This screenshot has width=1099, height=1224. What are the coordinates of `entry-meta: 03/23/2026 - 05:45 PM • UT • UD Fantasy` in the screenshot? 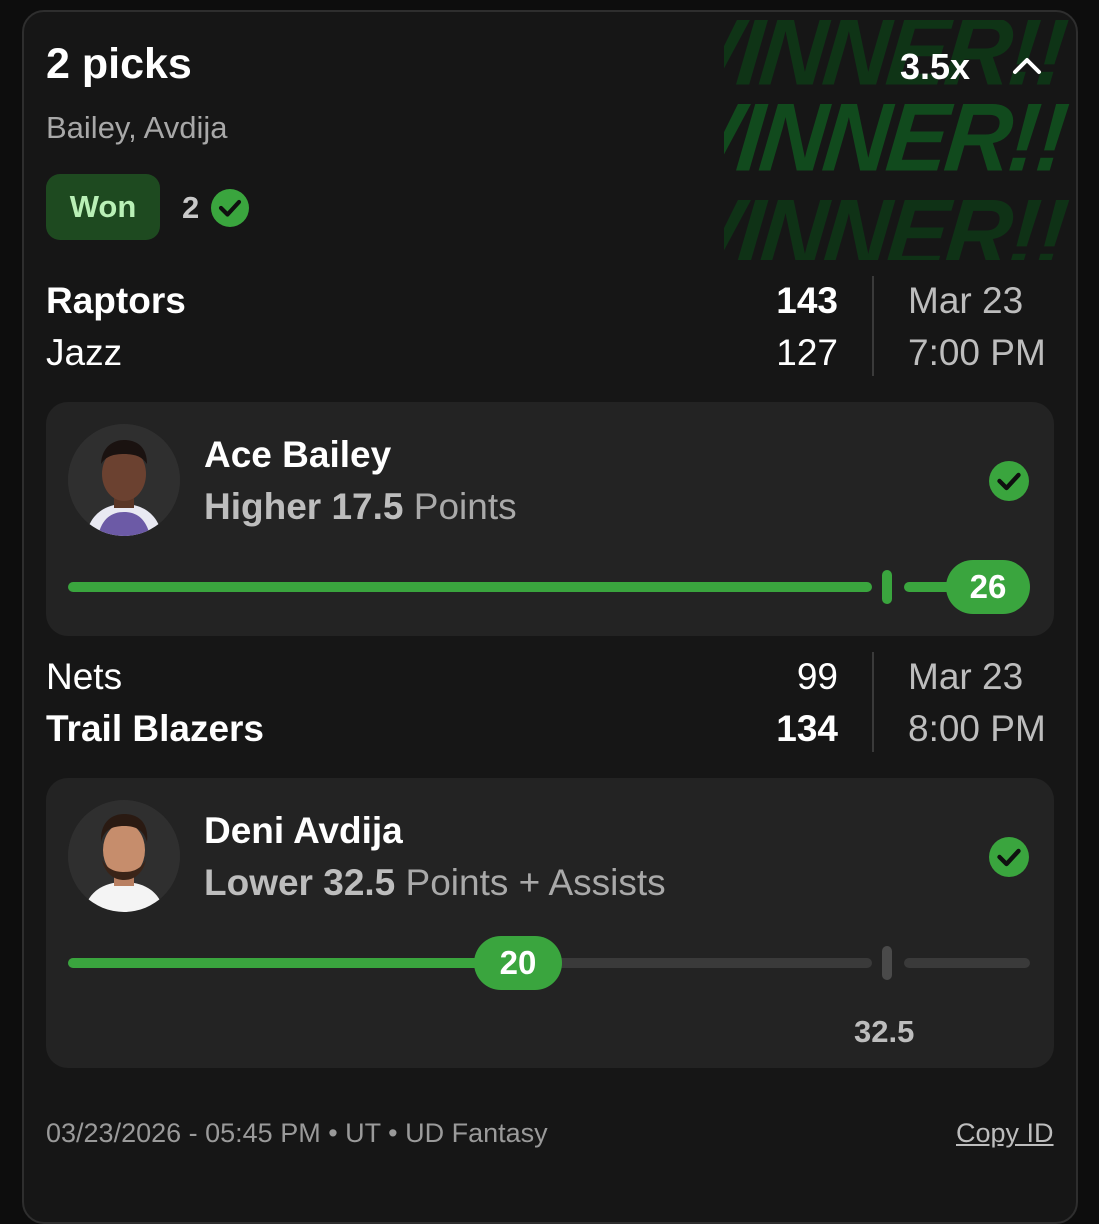 It's located at (297, 1133).